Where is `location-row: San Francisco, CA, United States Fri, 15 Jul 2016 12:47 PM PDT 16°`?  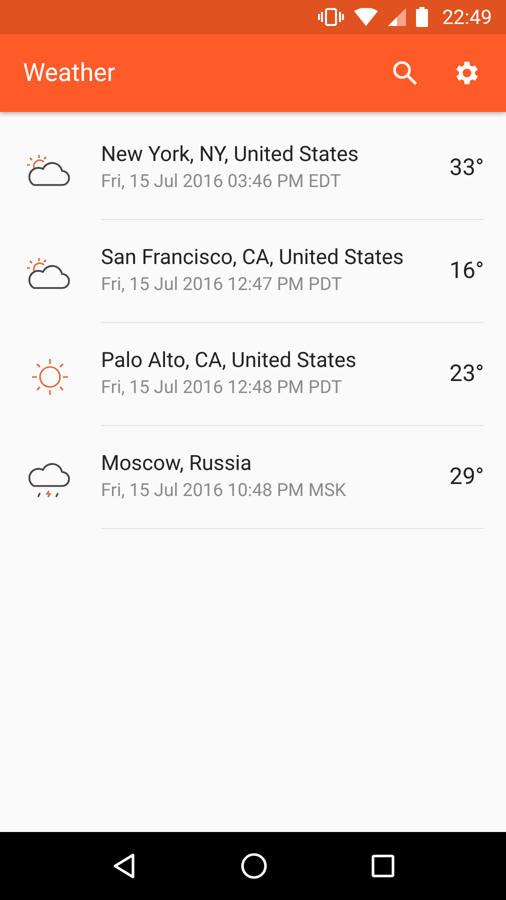
location-row: San Francisco, CA, United States Fri, 15 Jul 2016 12:47 PM PDT 16° is located at coordinates (253, 270).